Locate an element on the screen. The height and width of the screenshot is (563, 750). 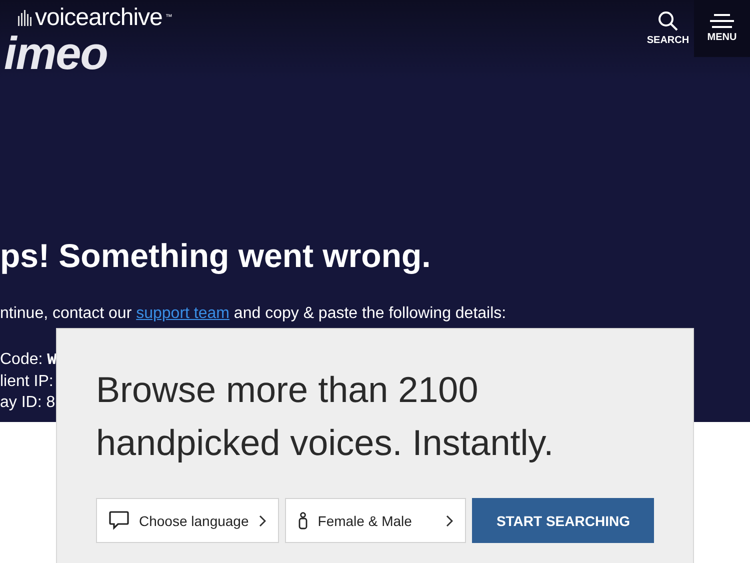
menu-button: MENU is located at coordinates (722, 28).